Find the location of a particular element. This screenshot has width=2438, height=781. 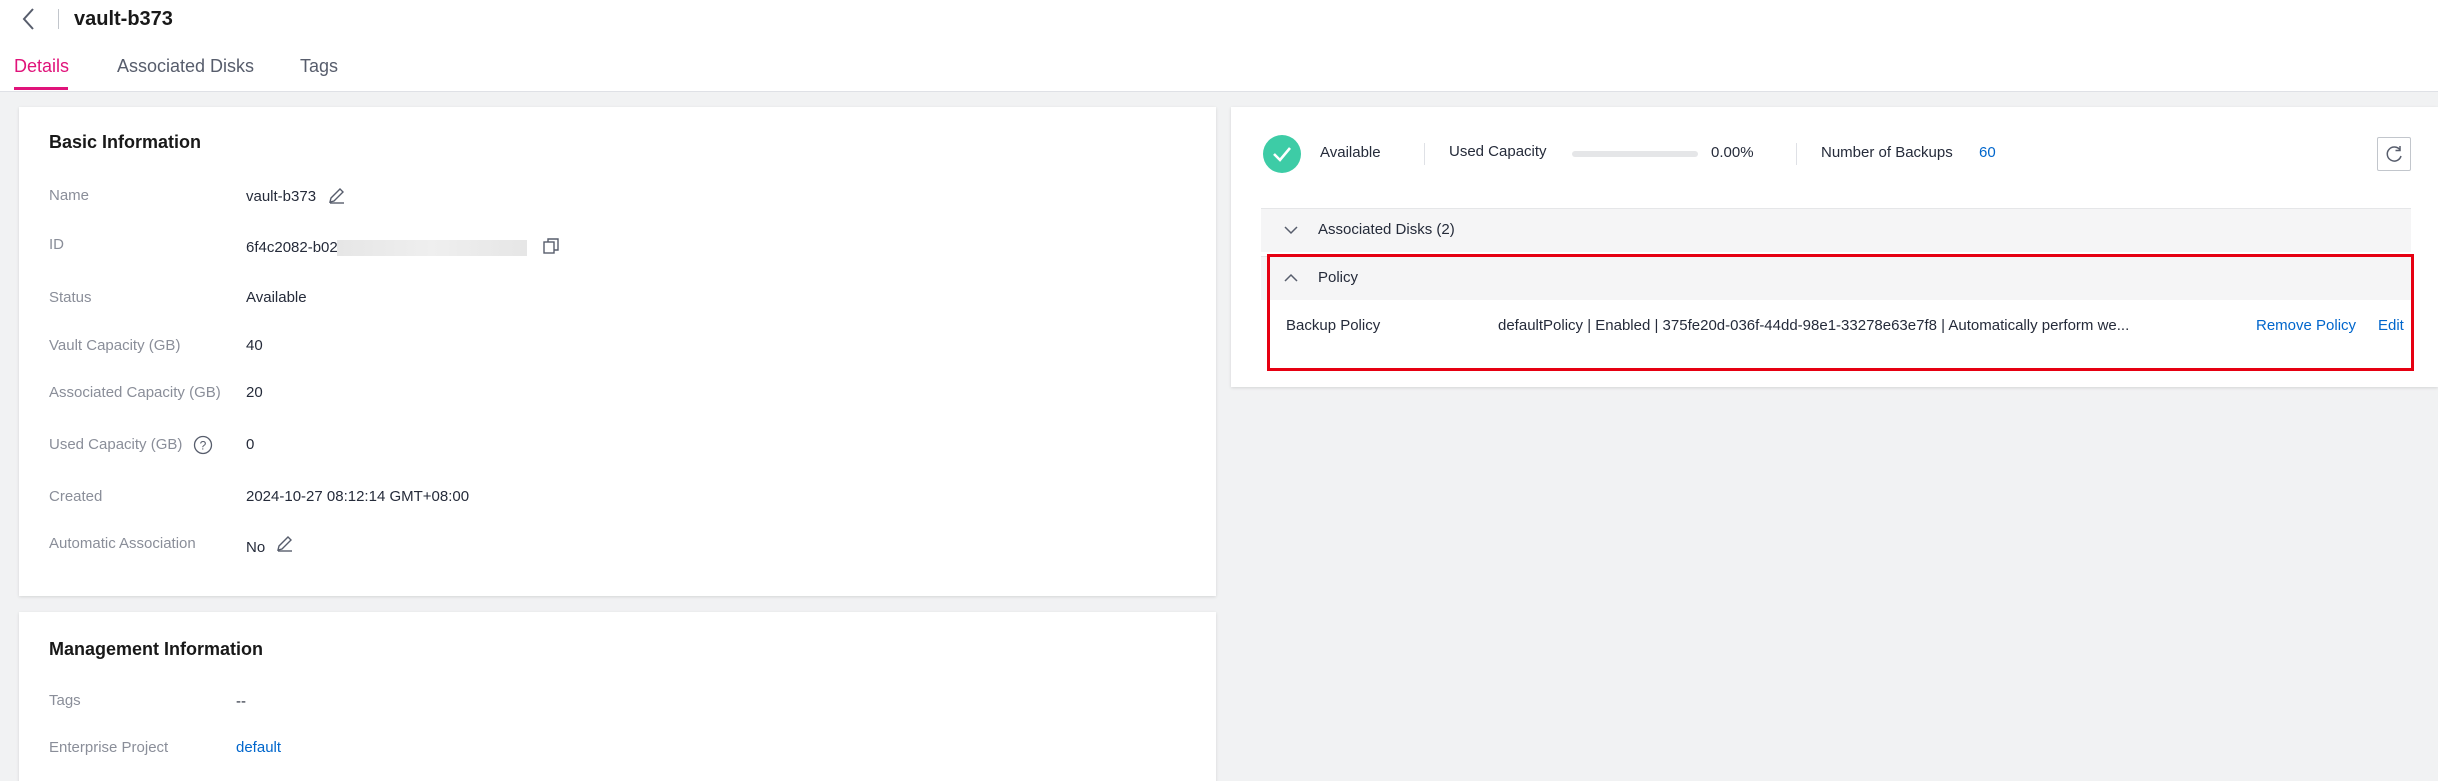

associated-disks-panel-title: Associated Disks (2) is located at coordinates (1386, 229).